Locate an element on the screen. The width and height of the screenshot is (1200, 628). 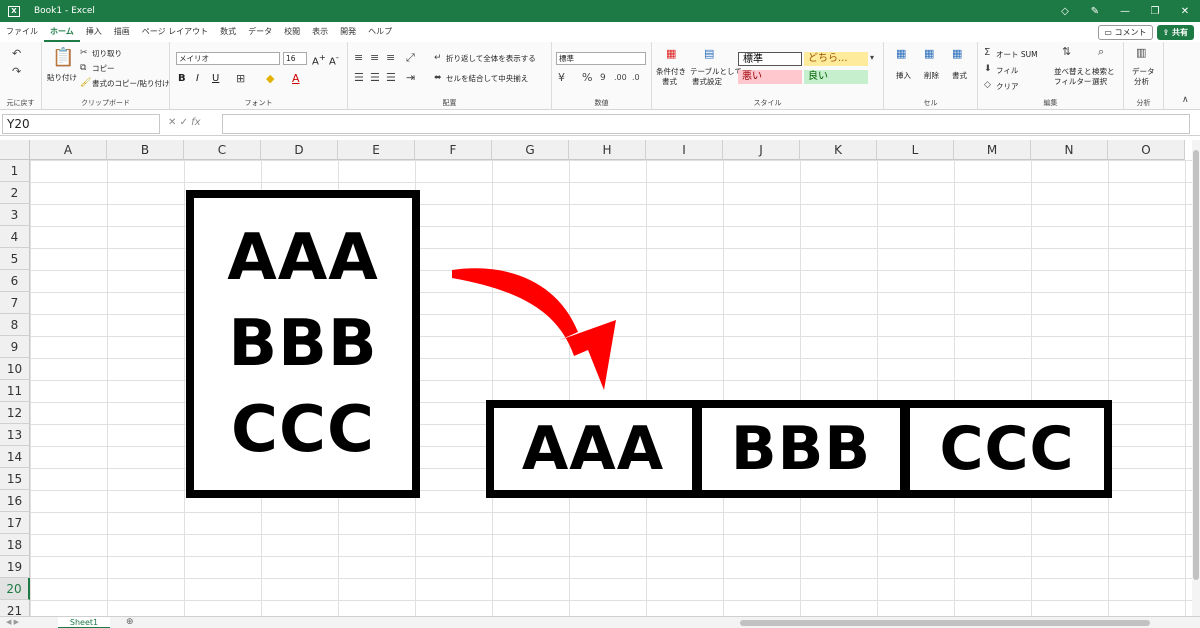
row-header: 8 is located at coordinates (15, 325).